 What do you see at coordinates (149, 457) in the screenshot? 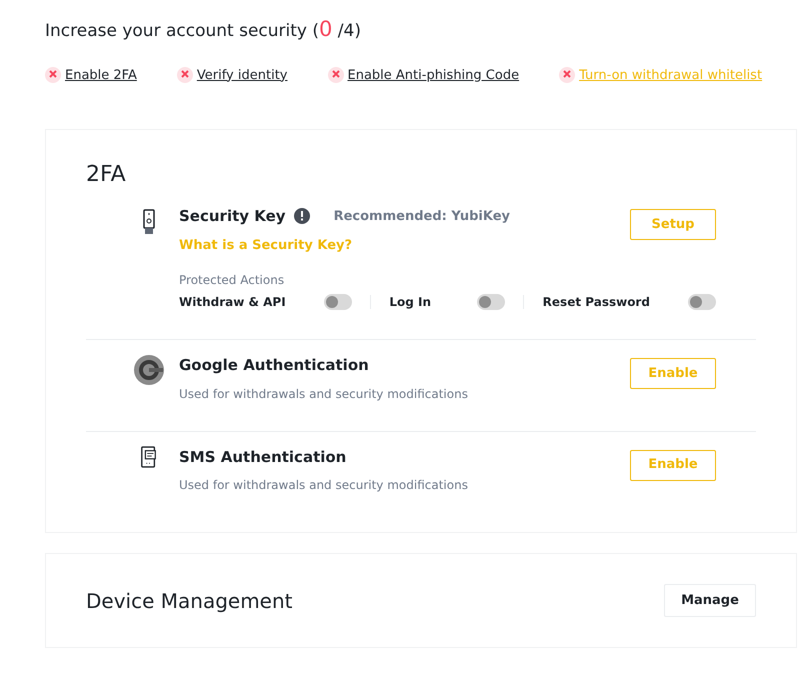
I see `phone-message-icon` at bounding box center [149, 457].